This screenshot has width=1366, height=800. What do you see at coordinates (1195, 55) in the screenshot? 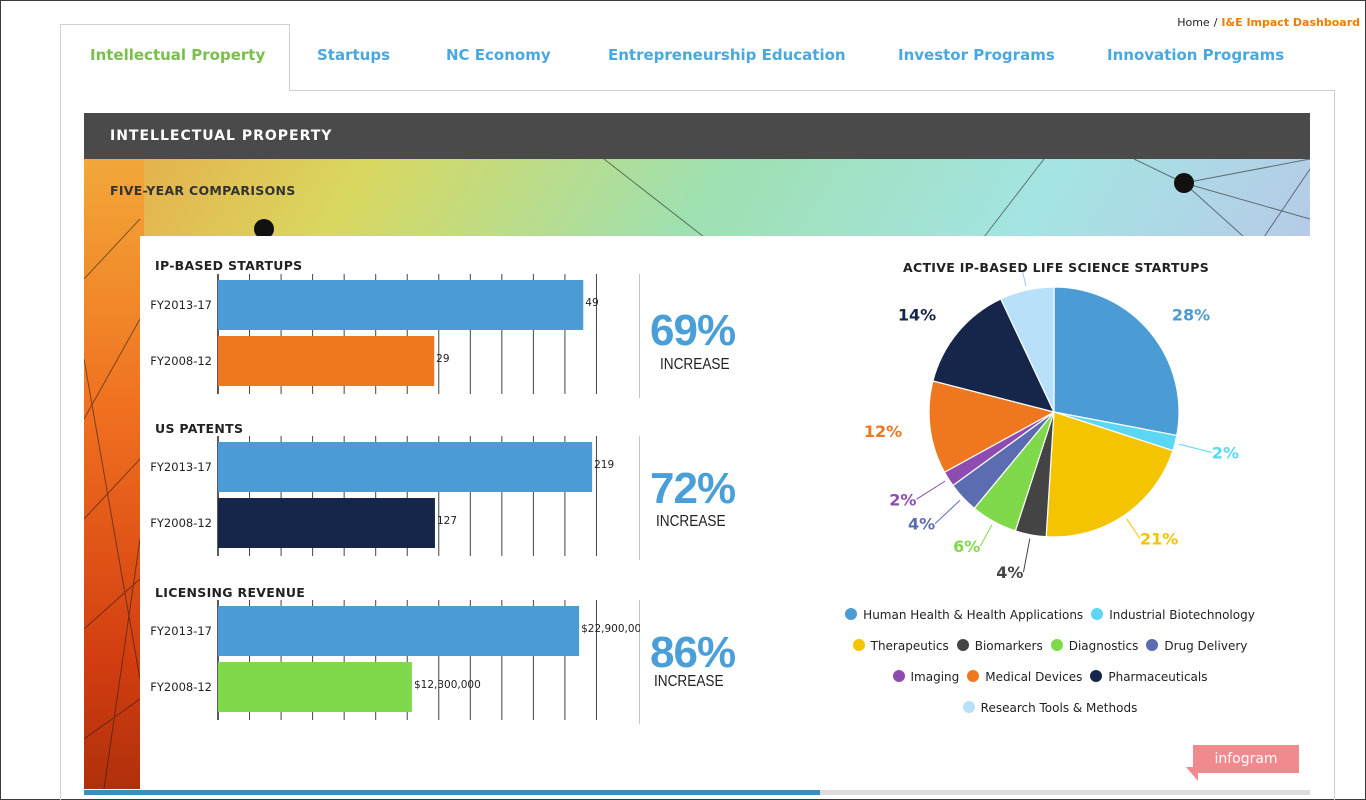
I see `tab-innovation-programs: Innovation Programs` at bounding box center [1195, 55].